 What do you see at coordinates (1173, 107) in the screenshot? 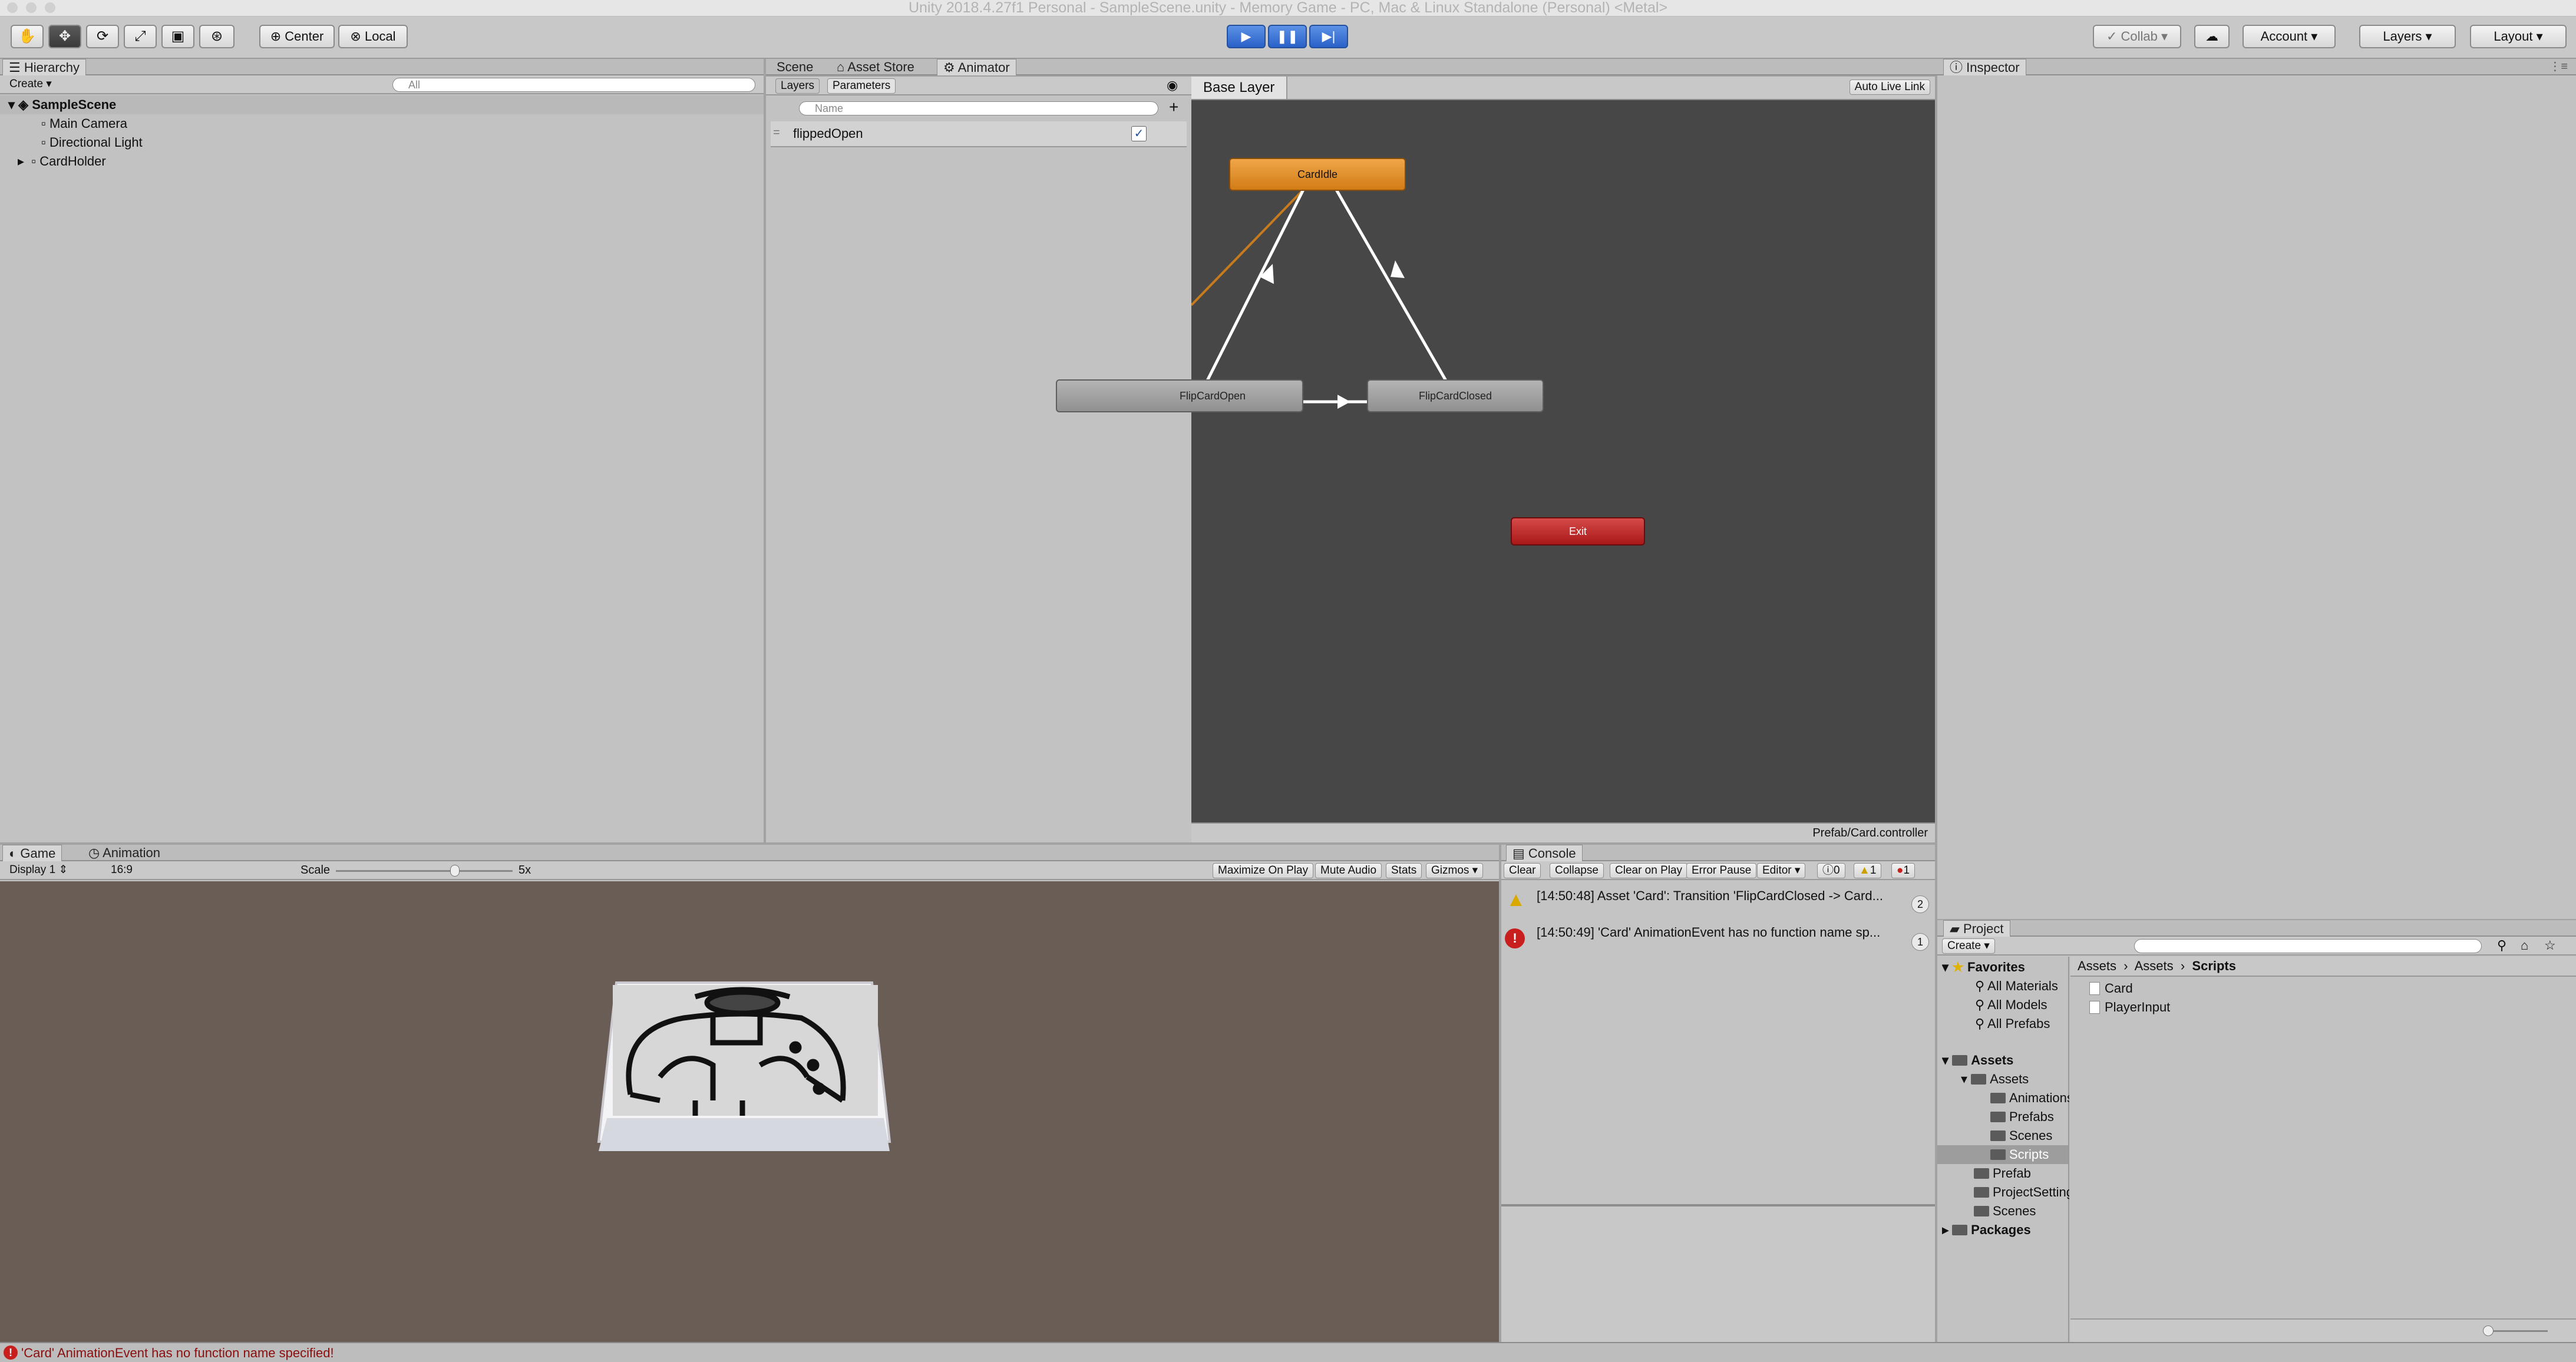
I see `add-parameter-button: +` at bounding box center [1173, 107].